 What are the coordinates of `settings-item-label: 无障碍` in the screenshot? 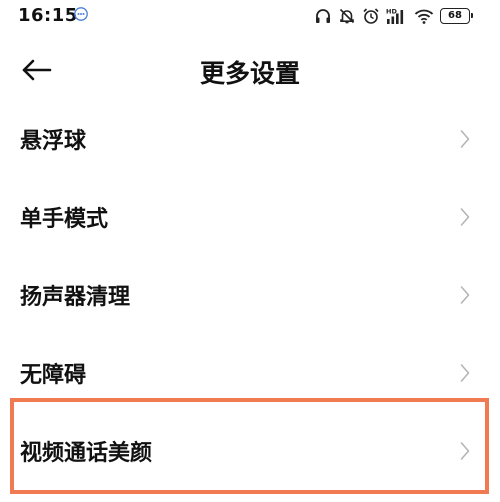 It's located at (53, 375).